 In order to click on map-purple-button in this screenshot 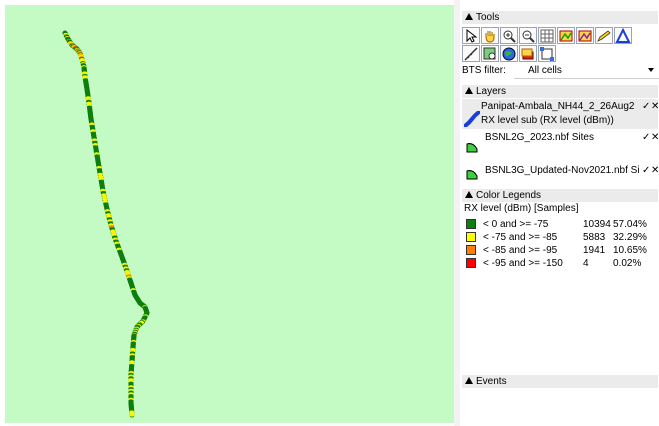, I will do `click(585, 35)`.